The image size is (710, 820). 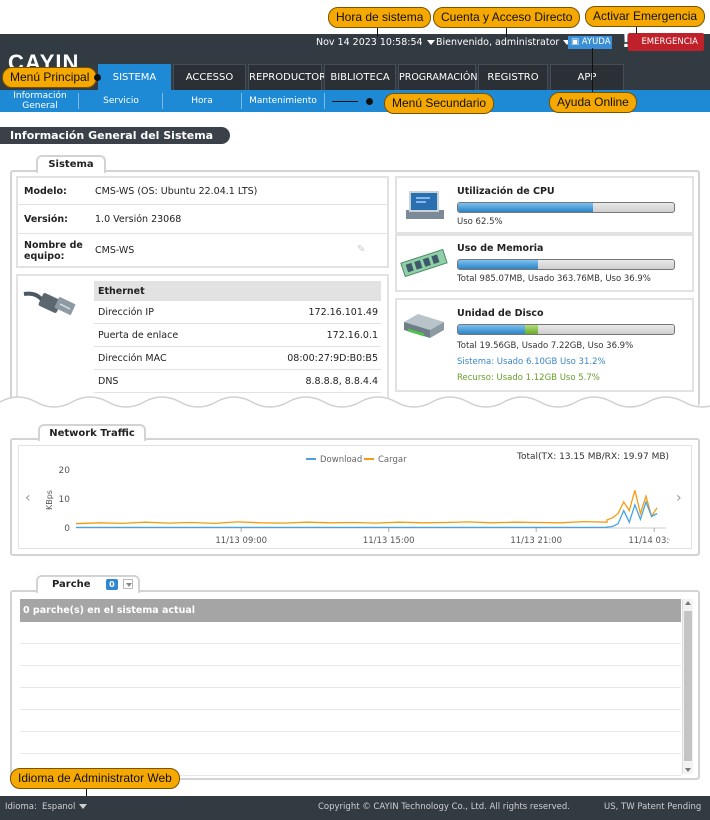 I want to click on account-menu: Bienvenido, administrator, so click(x=504, y=42).